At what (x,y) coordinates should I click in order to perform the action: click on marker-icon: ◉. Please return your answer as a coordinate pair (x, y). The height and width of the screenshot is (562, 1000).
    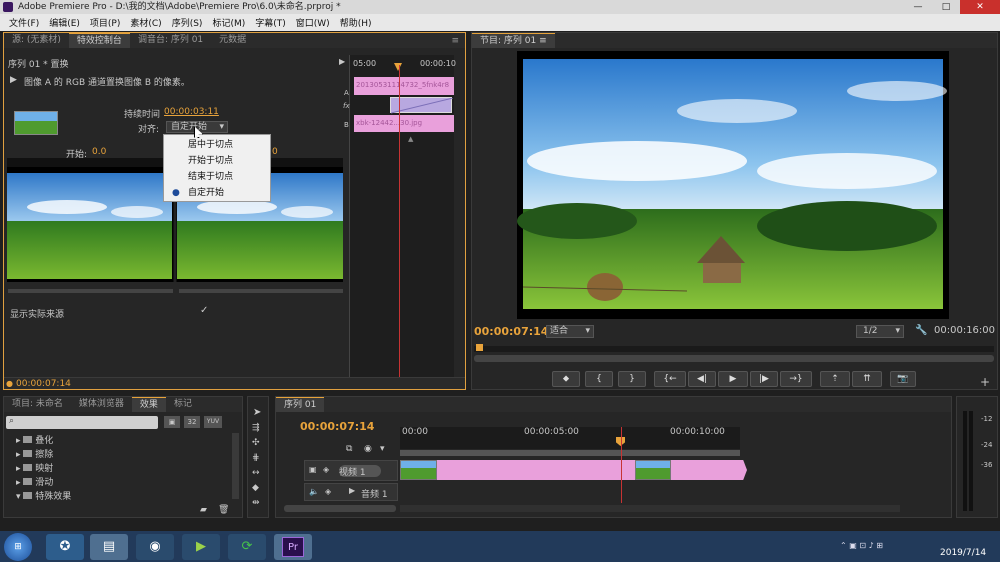
    Looking at the image, I should click on (368, 449).